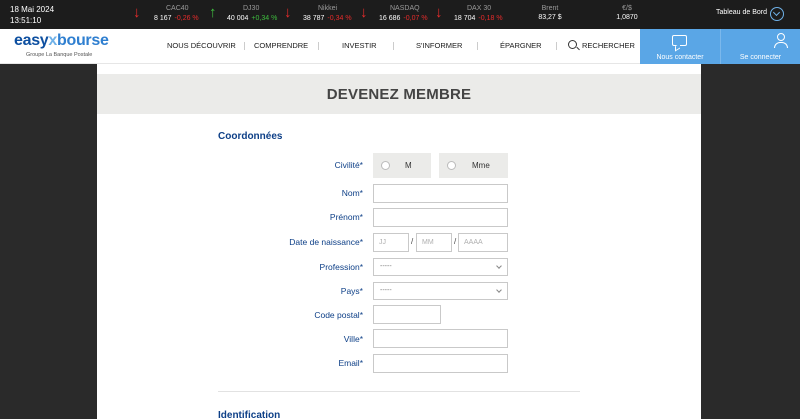 The height and width of the screenshot is (419, 800). What do you see at coordinates (186, 18) in the screenshot?
I see `ticker-change: -0,26 %` at bounding box center [186, 18].